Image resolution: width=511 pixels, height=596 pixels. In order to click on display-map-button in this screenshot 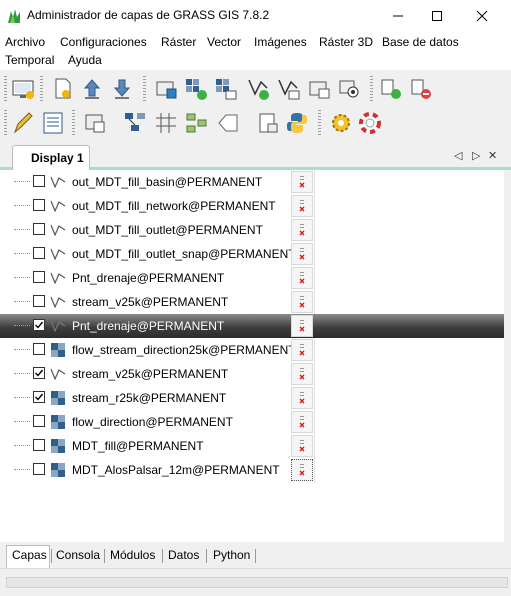, I will do `click(23, 89)`.